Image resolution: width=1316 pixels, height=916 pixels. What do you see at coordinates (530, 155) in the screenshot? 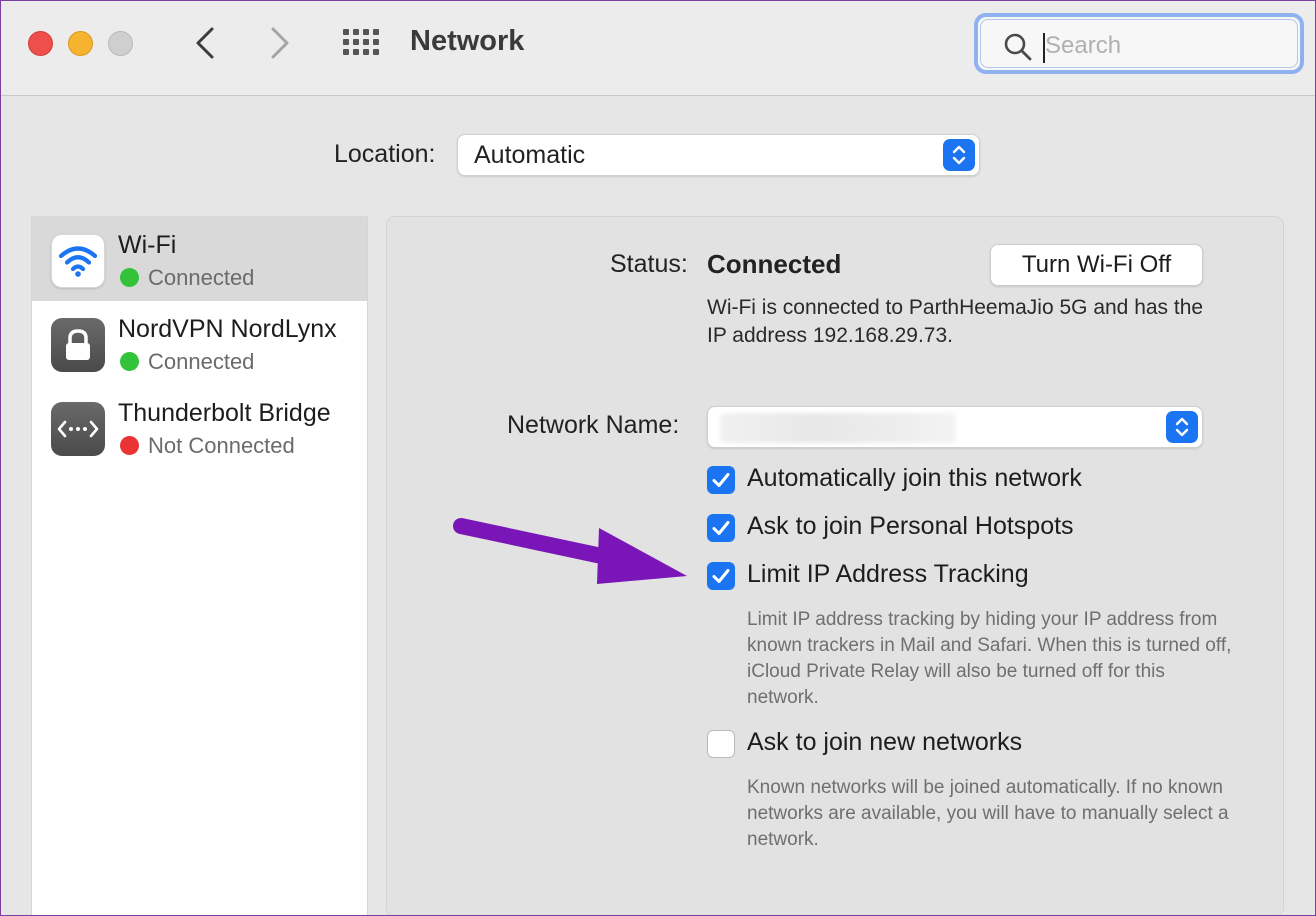
I see `location-value: Automatic` at bounding box center [530, 155].